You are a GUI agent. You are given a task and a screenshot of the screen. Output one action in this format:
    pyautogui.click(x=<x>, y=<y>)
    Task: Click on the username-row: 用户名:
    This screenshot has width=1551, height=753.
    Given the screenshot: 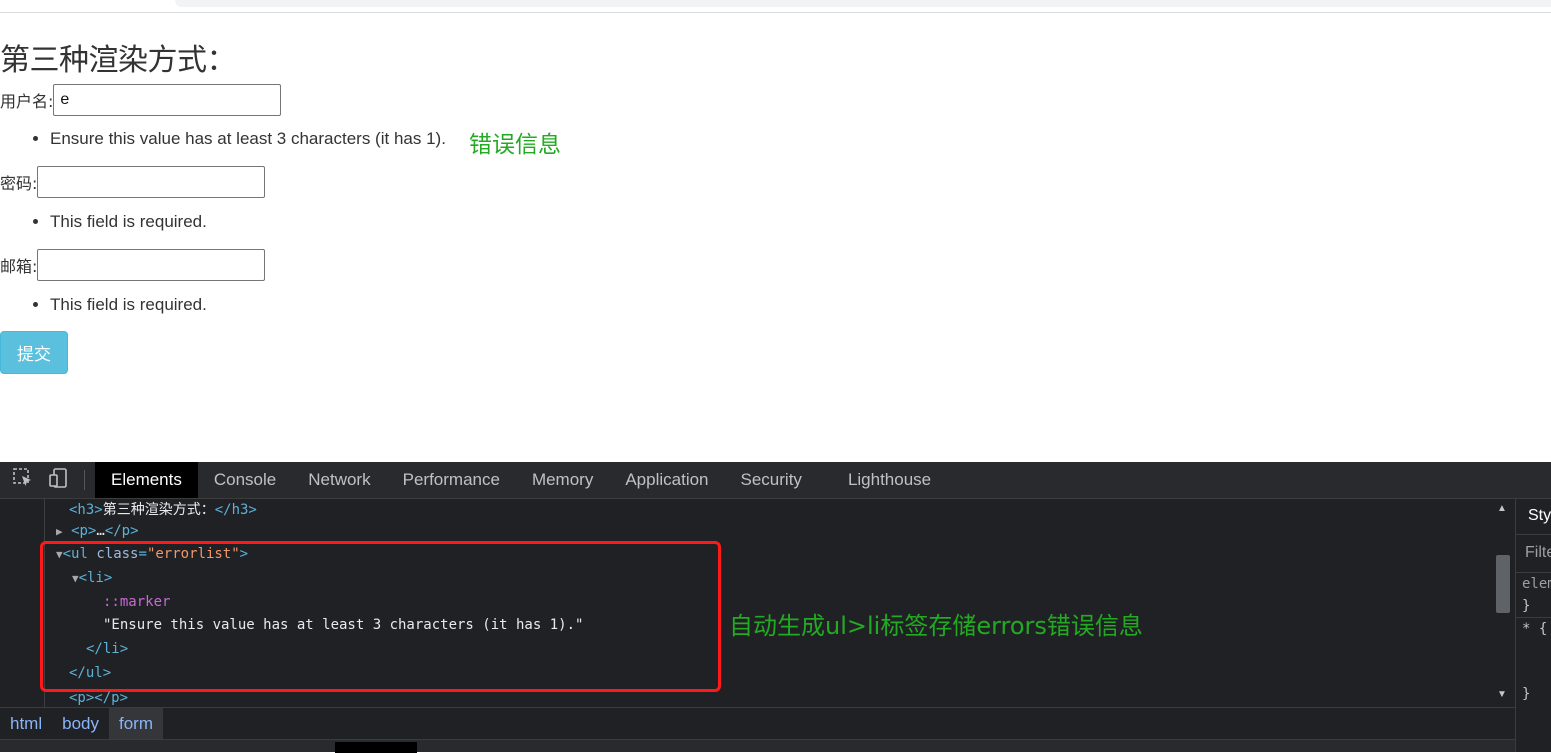 What is the action you would take?
    pyautogui.click(x=141, y=100)
    